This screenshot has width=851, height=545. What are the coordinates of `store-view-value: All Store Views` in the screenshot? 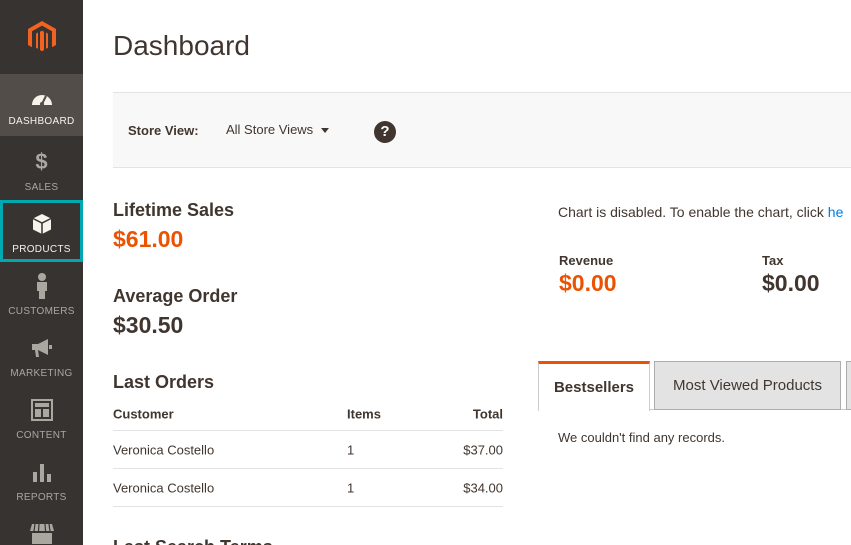 It's located at (270, 129).